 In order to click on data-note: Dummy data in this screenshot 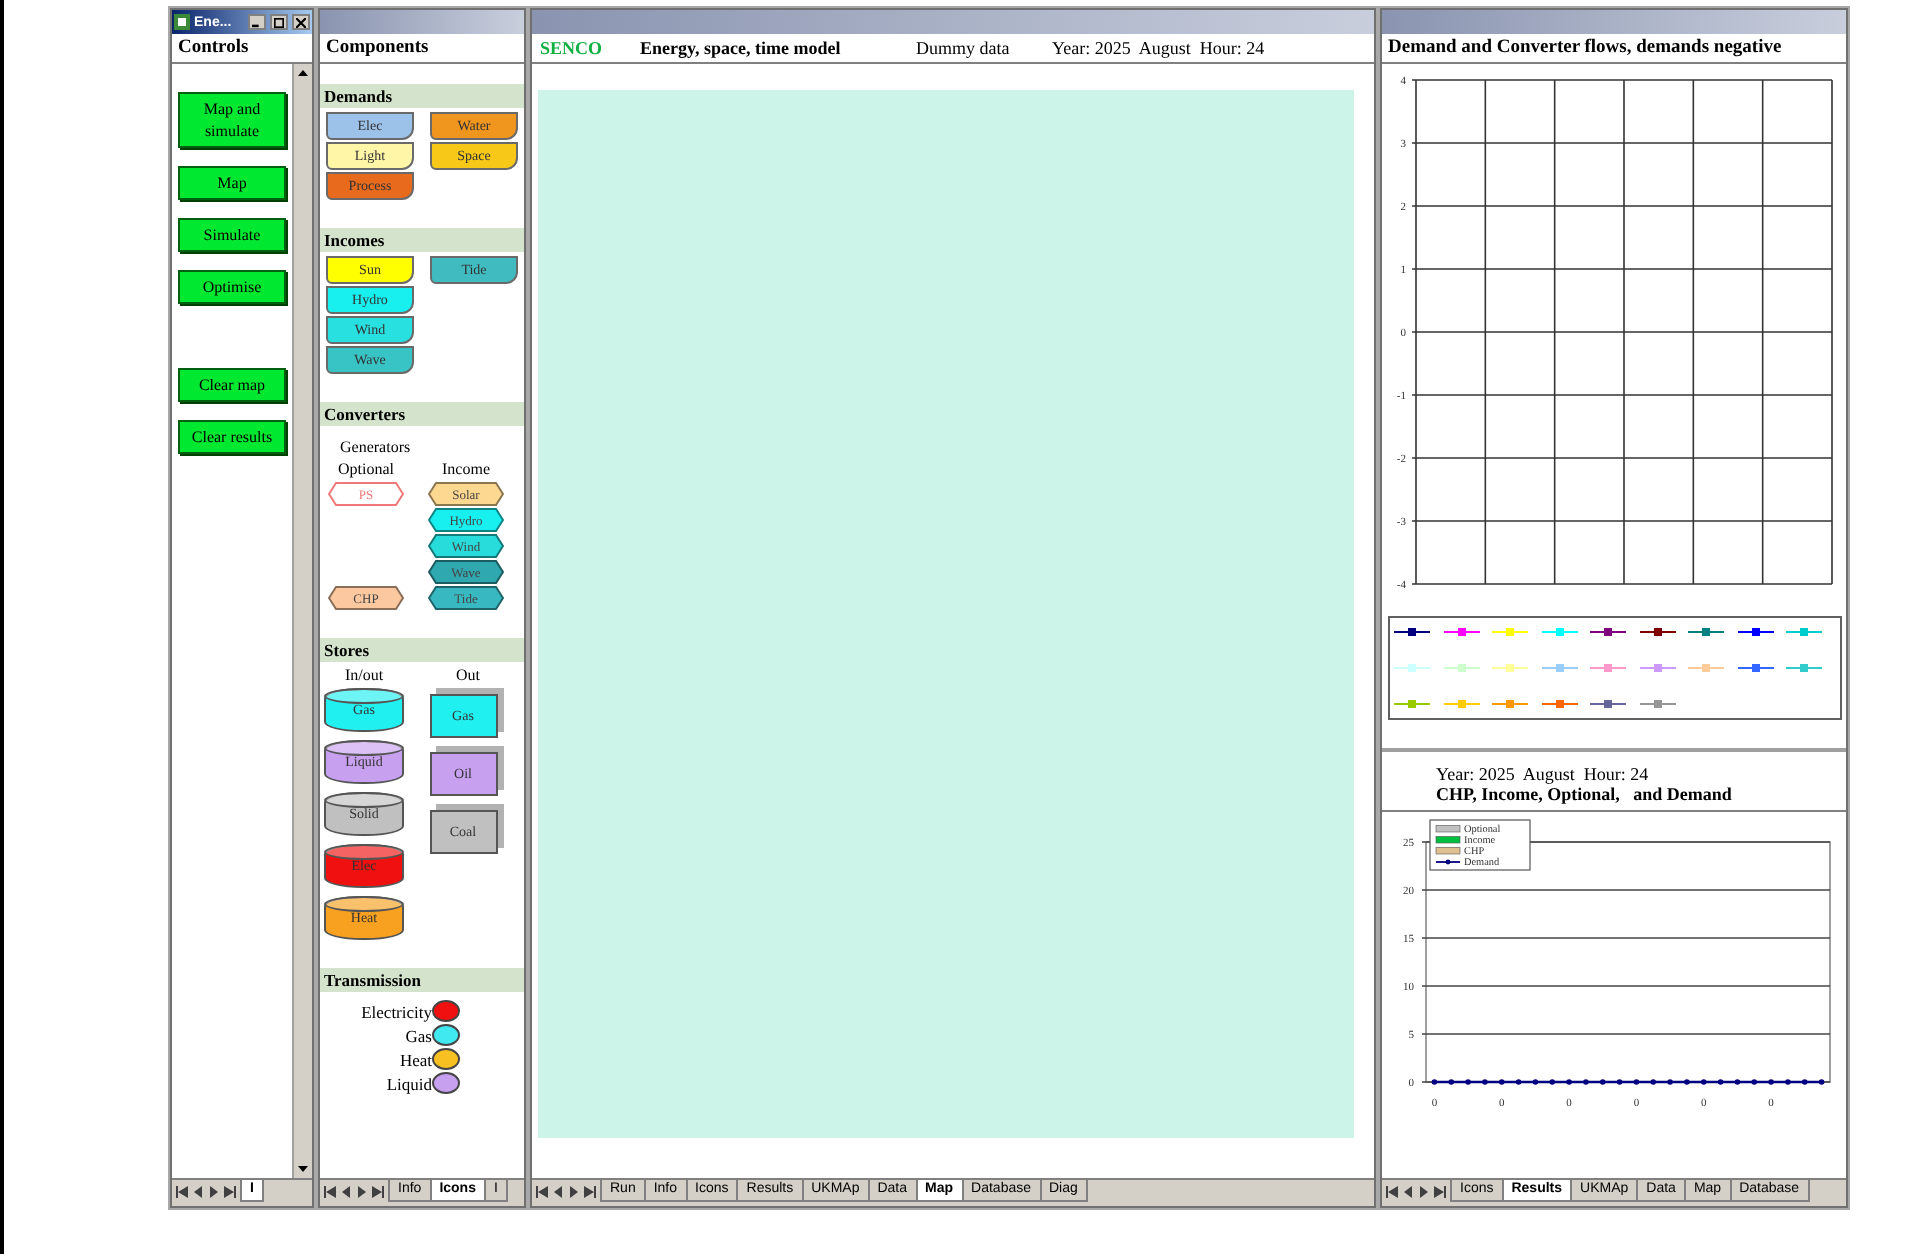, I will do `click(964, 48)`.